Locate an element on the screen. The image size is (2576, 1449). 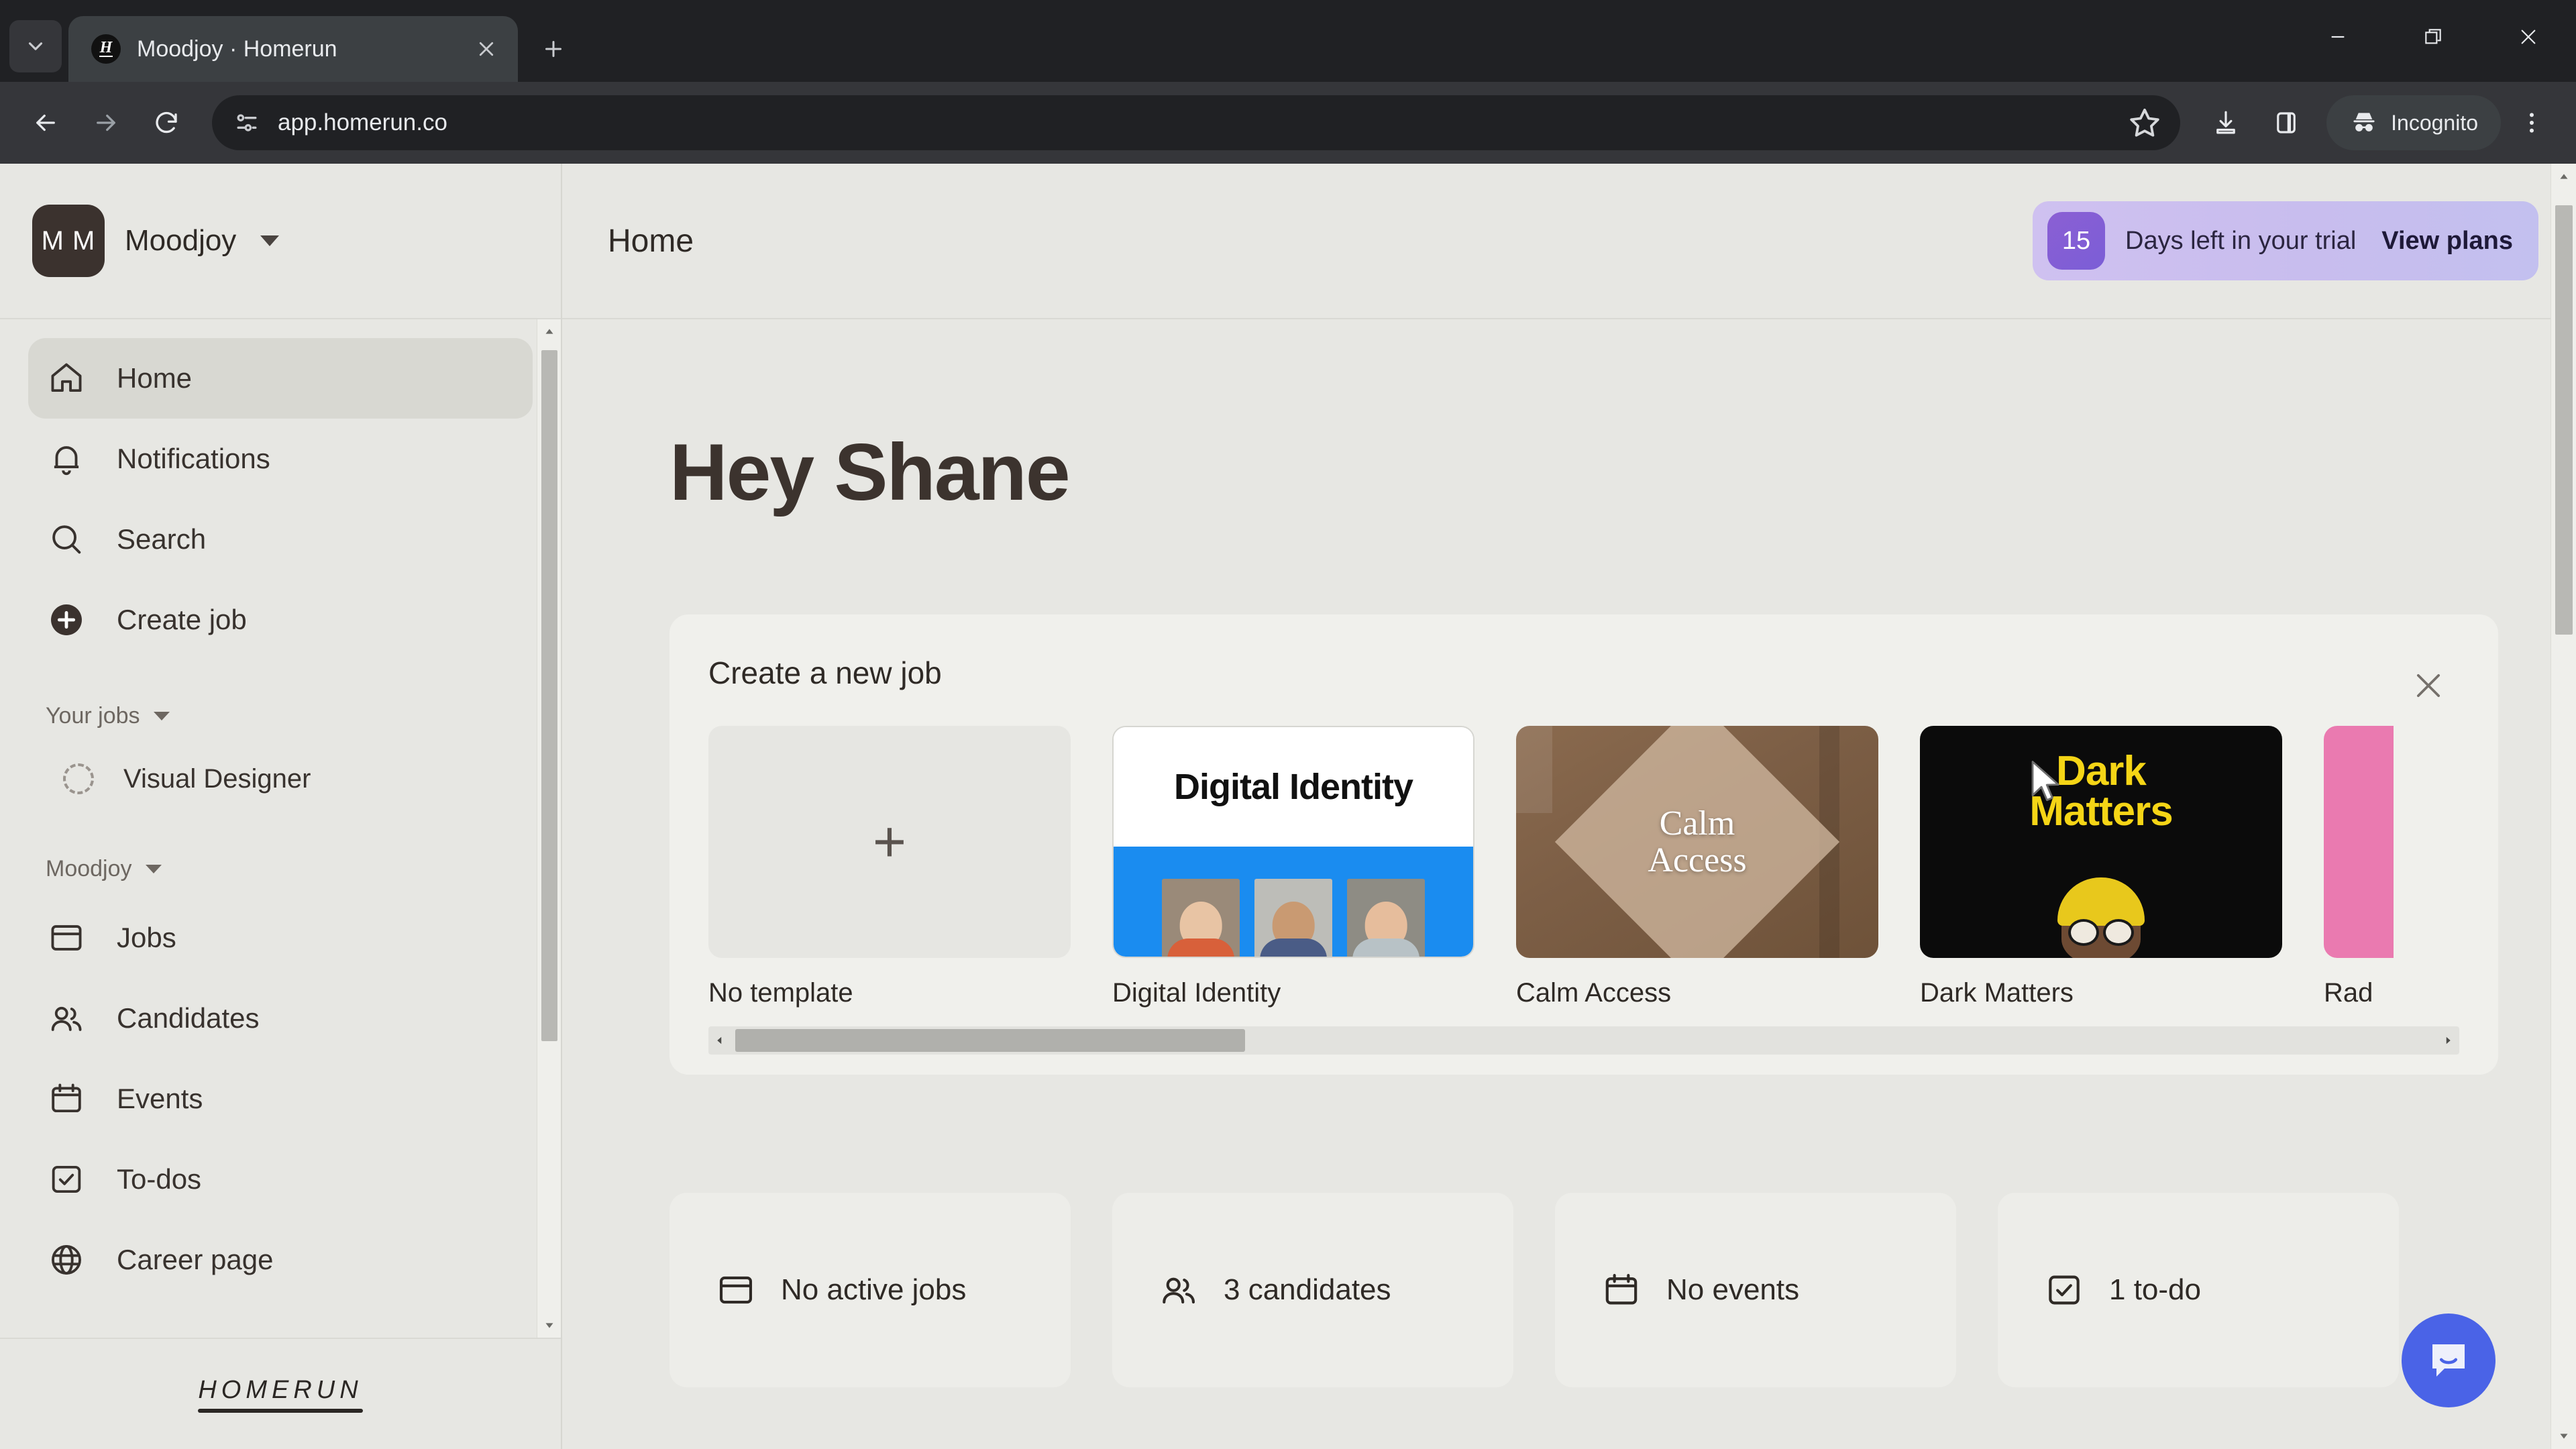
template-card-dark-matters: Dark Matters Dark Matters is located at coordinates (2101, 867).